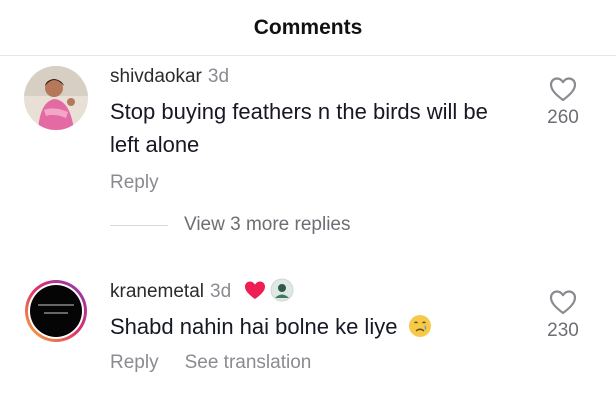 Image resolution: width=616 pixels, height=401 pixels. I want to click on comment-username: kranemetal 3d, so click(202, 290).